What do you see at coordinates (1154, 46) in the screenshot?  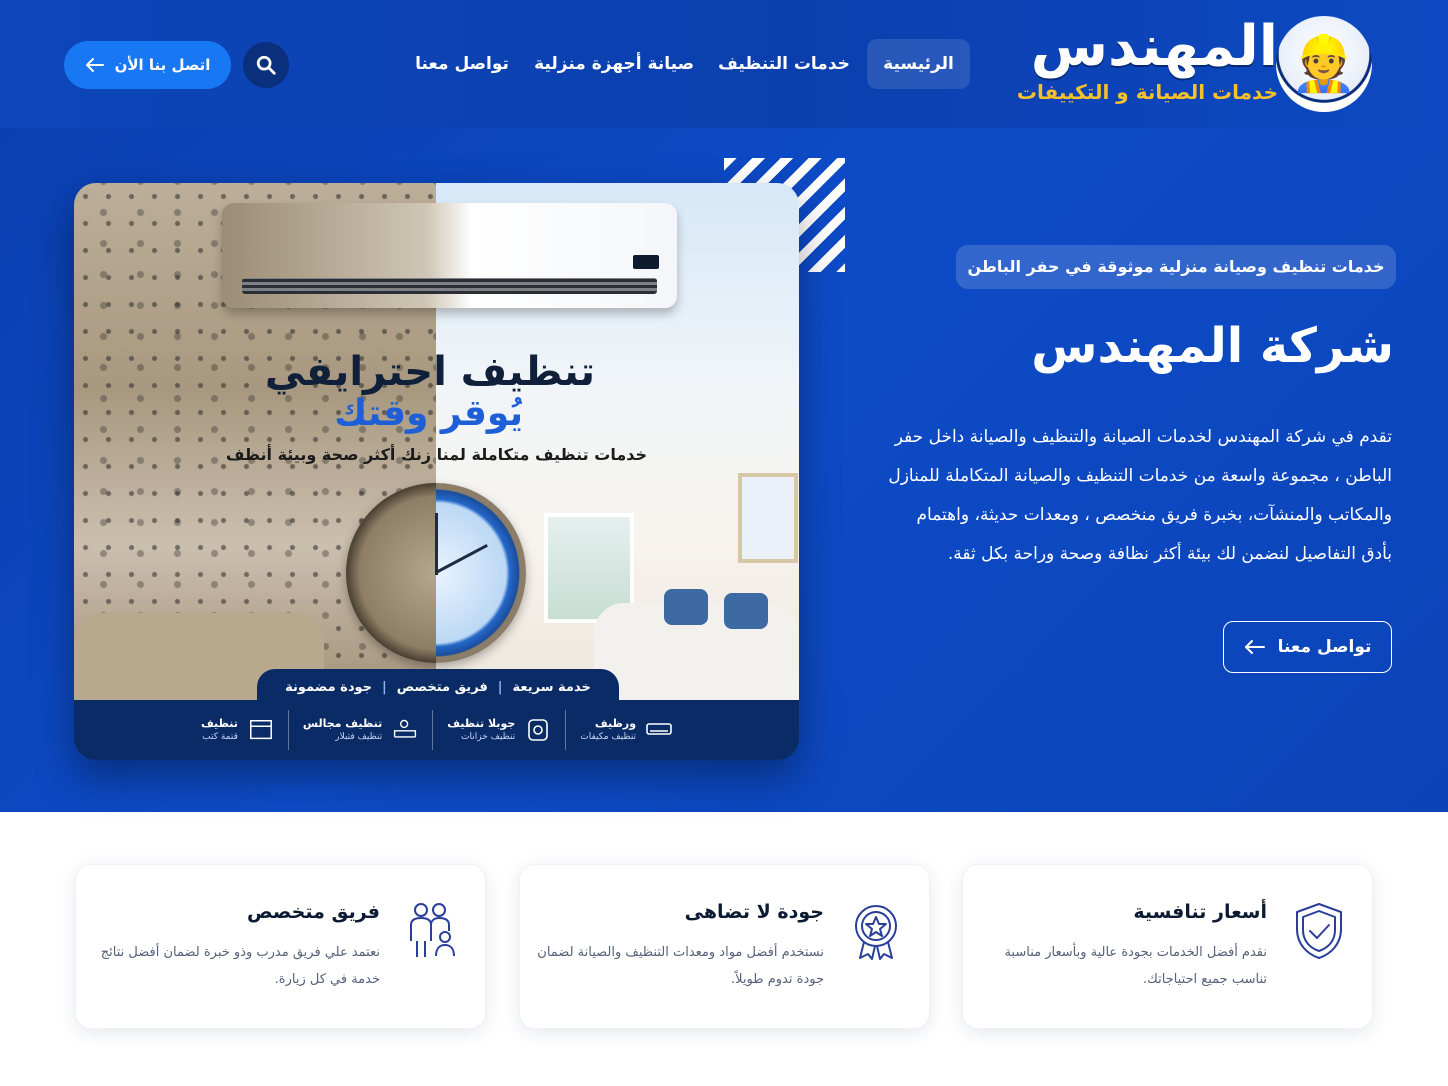 I see `brand-name: المهندس` at bounding box center [1154, 46].